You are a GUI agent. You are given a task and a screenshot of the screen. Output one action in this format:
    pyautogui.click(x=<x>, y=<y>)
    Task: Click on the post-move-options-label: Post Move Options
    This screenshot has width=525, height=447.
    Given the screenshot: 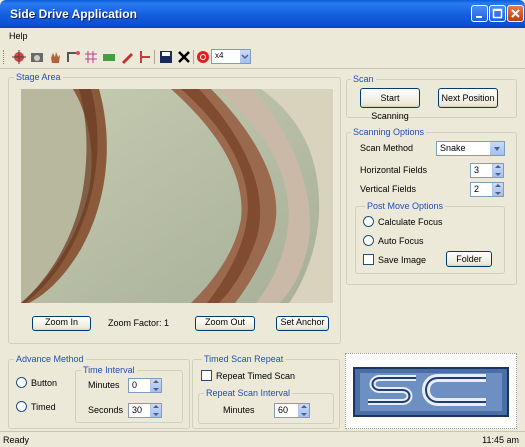 What is the action you would take?
    pyautogui.click(x=405, y=206)
    